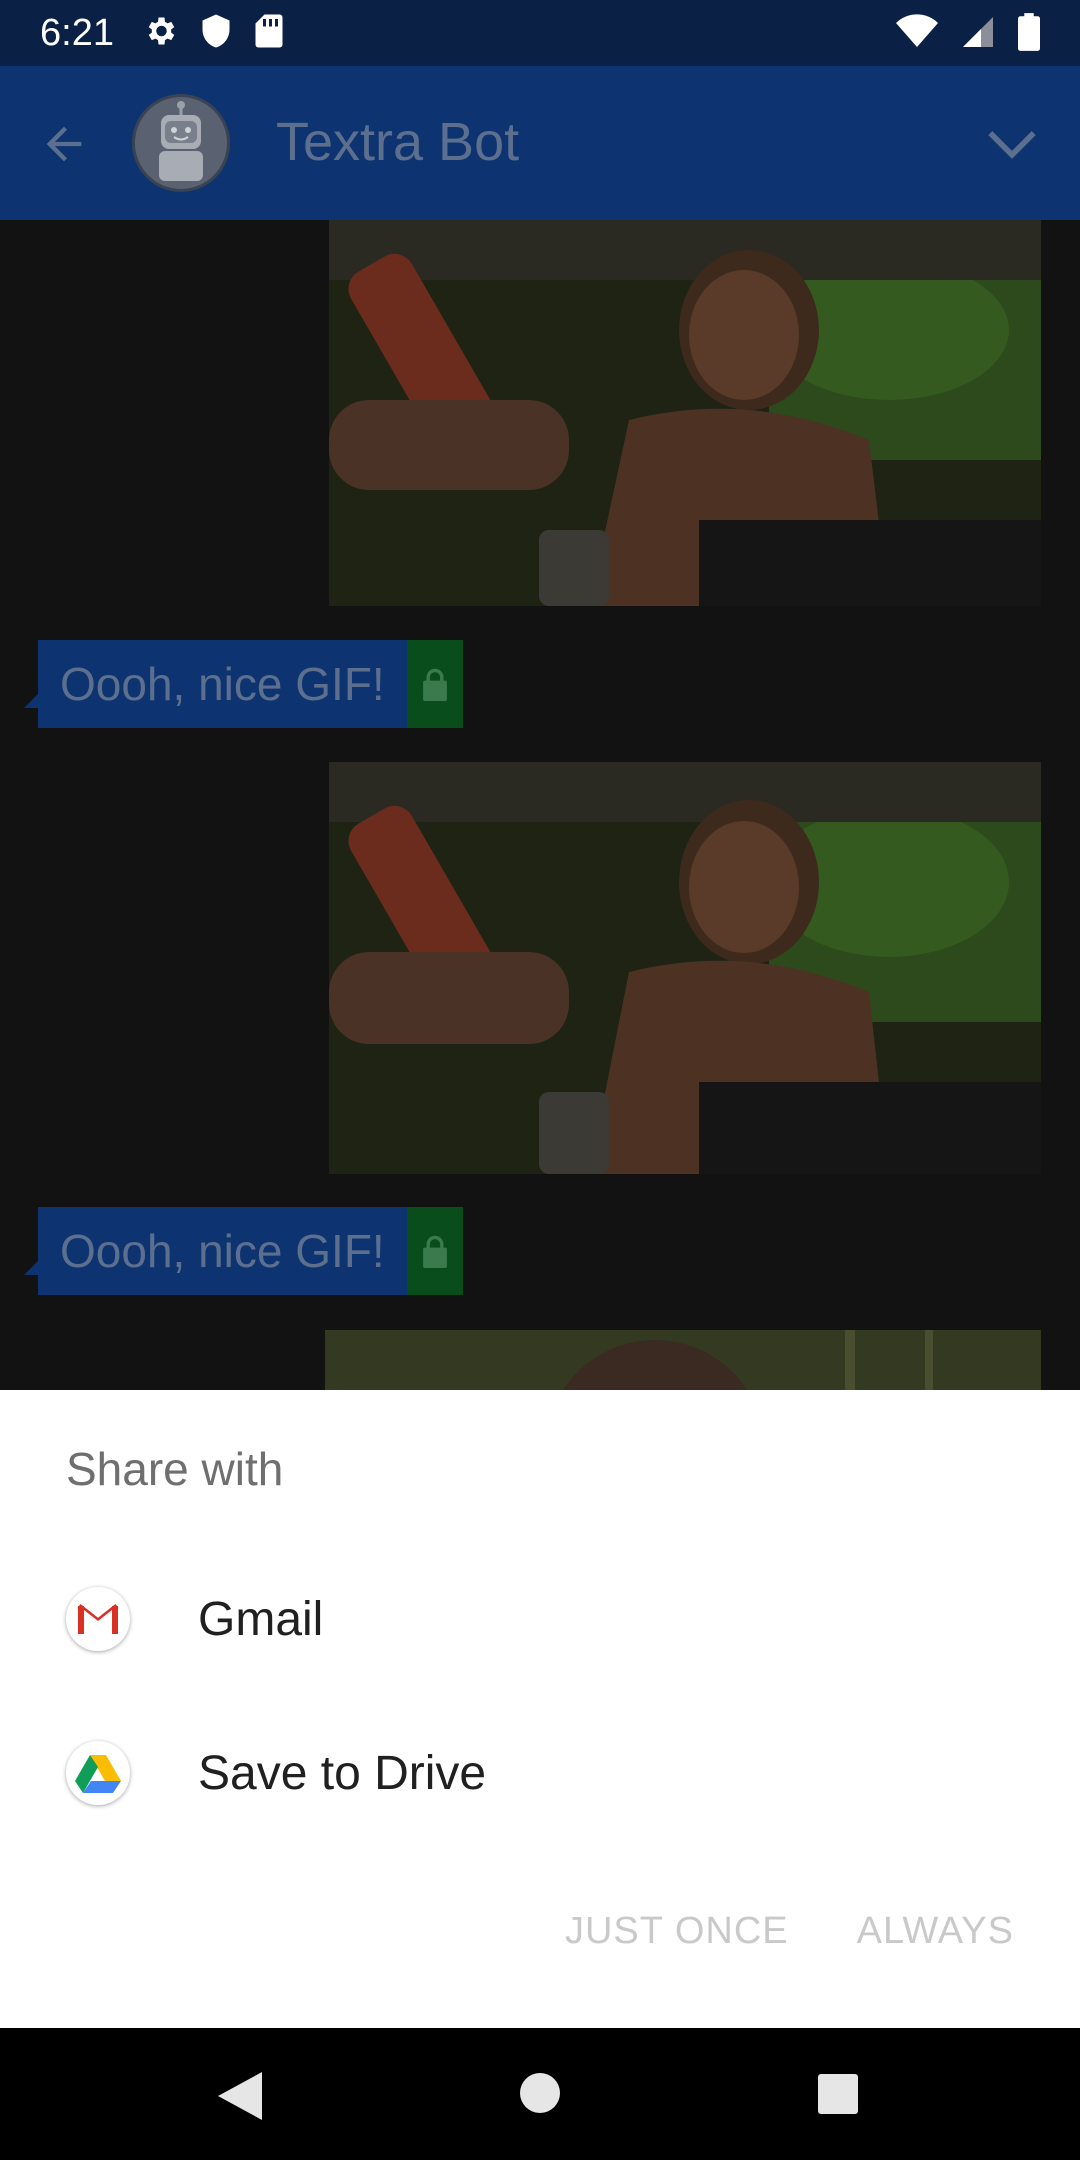  Describe the element at coordinates (540, 143) in the screenshot. I see `app-bar: Textra Bot` at that location.